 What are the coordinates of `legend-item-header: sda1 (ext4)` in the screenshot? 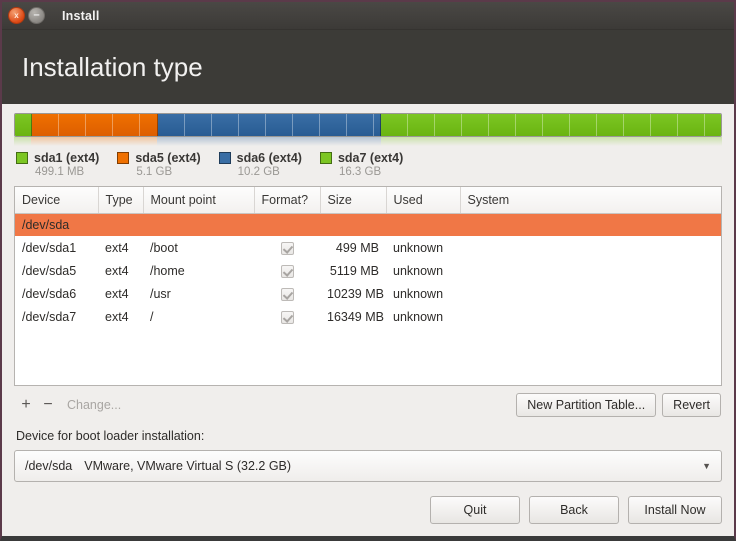 It's located at (57, 158).